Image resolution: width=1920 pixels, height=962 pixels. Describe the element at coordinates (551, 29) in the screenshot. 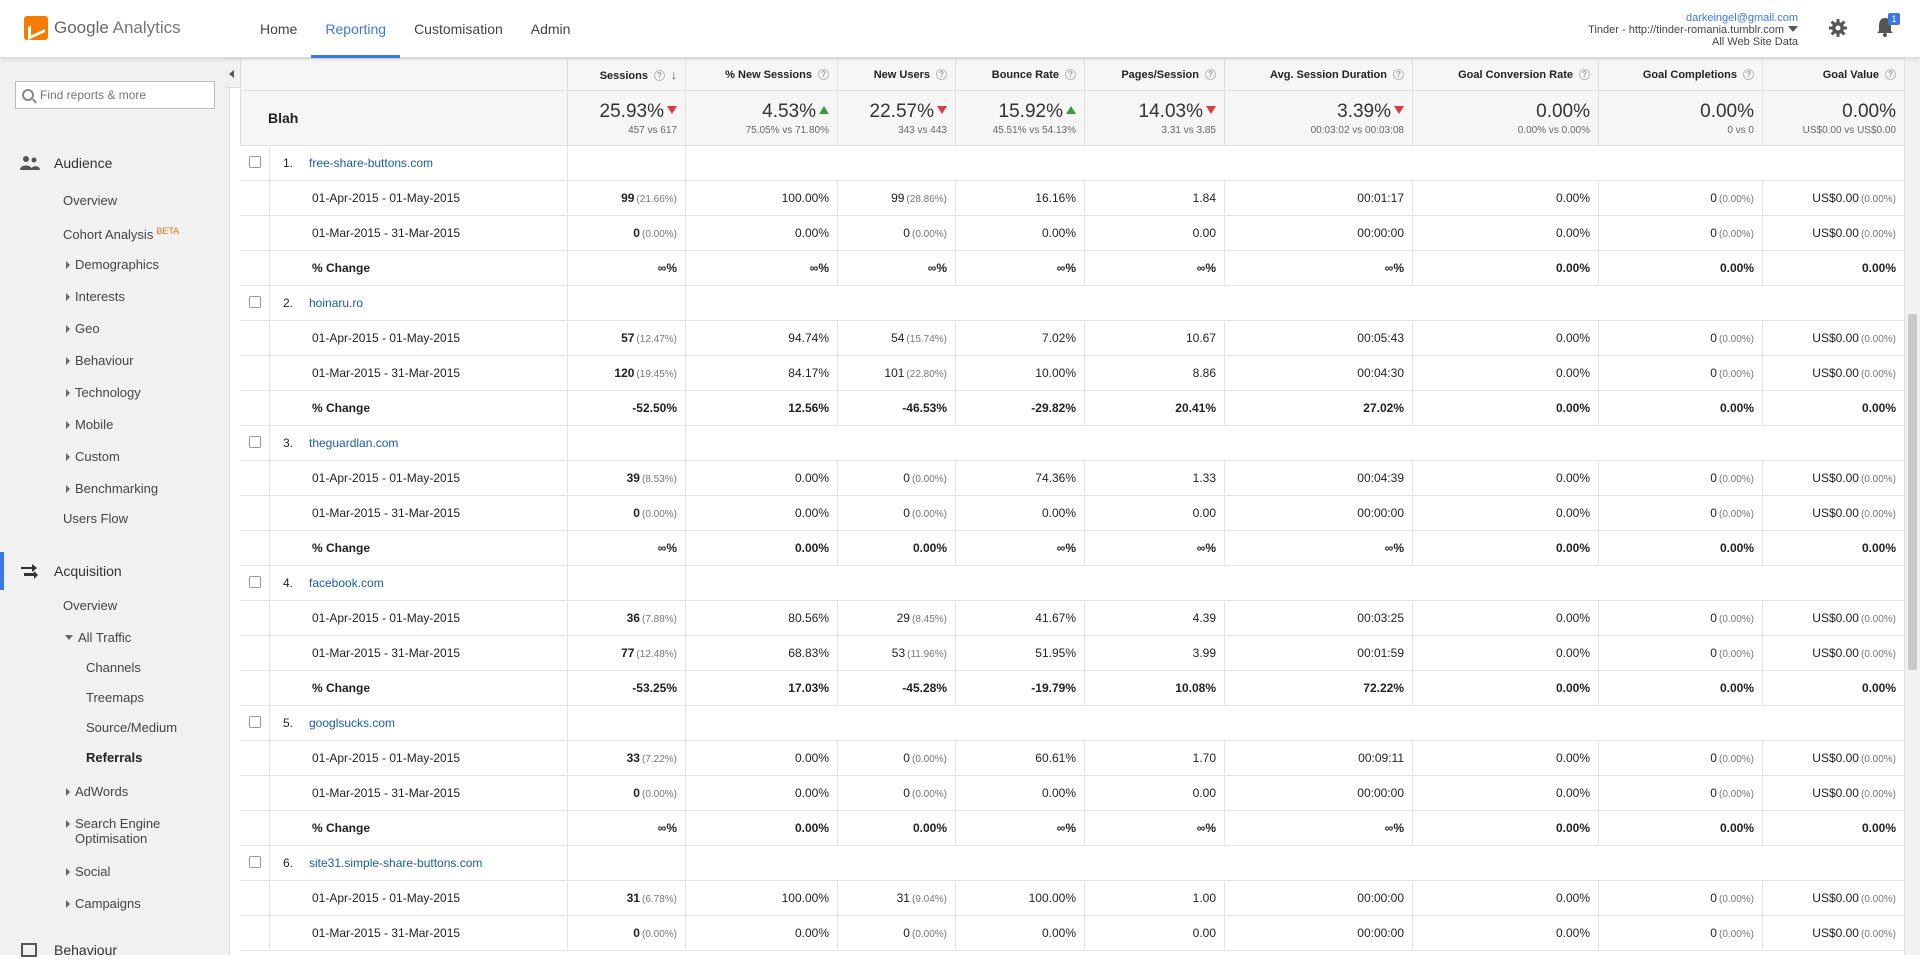

I see `nav-tab-admin: Admin` at that location.